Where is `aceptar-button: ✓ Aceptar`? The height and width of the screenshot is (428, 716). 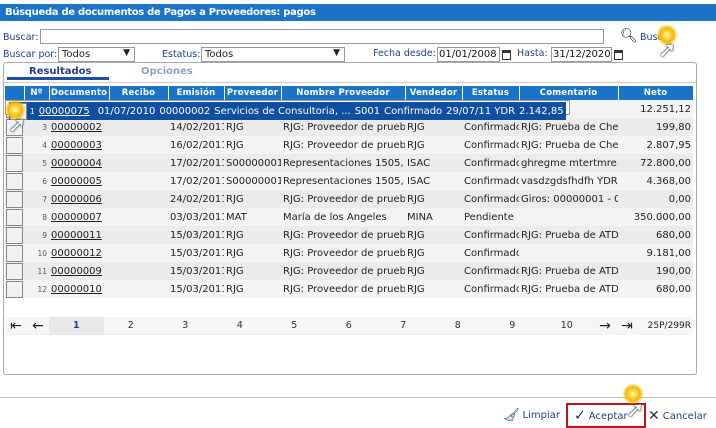
aceptar-button: ✓ Aceptar is located at coordinates (601, 416).